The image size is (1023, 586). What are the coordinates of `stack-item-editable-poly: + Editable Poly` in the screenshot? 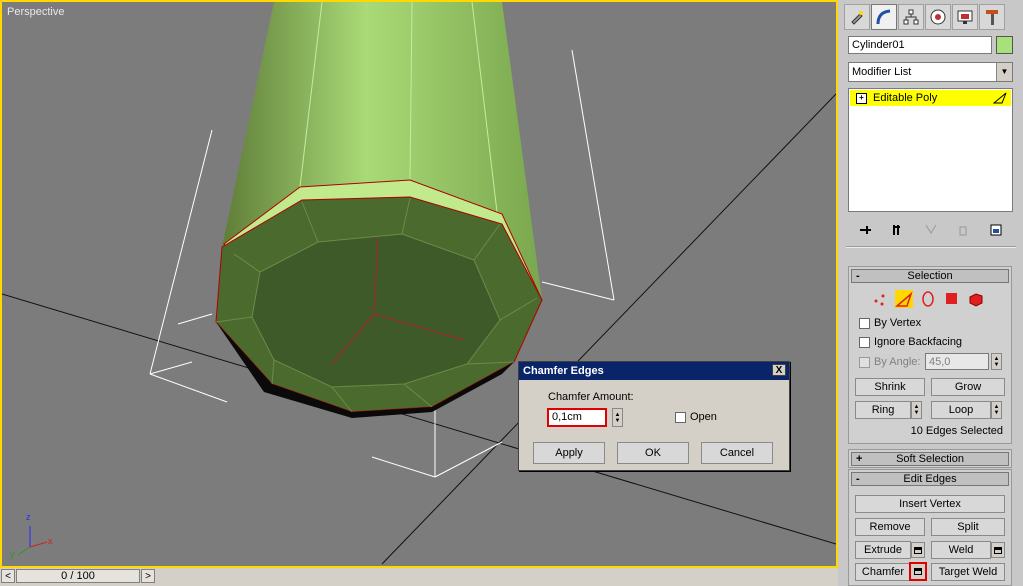 It's located at (930, 98).